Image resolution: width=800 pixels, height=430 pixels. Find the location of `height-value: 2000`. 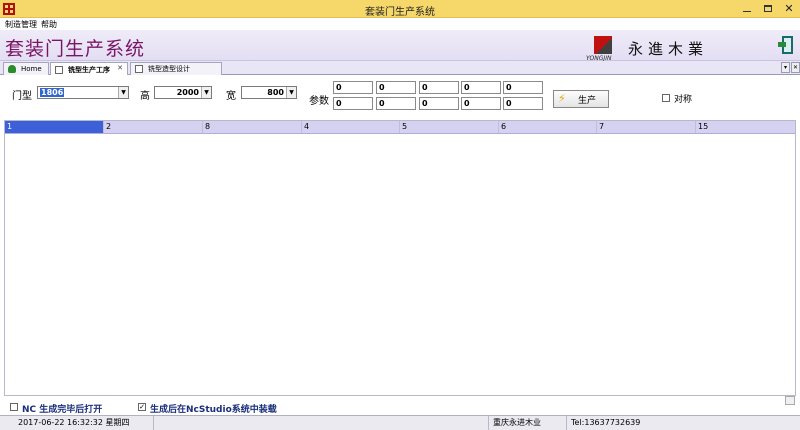

height-value: 2000 is located at coordinates (187, 92).